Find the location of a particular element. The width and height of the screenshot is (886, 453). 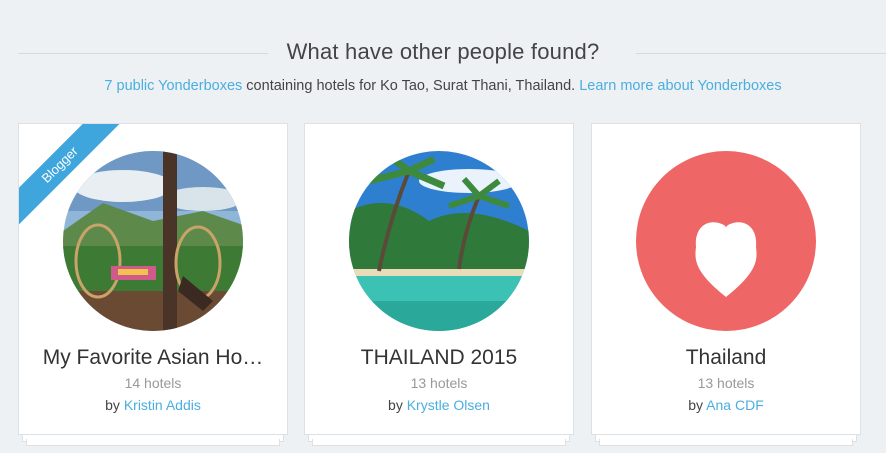

card-heart-circle is located at coordinates (726, 241).